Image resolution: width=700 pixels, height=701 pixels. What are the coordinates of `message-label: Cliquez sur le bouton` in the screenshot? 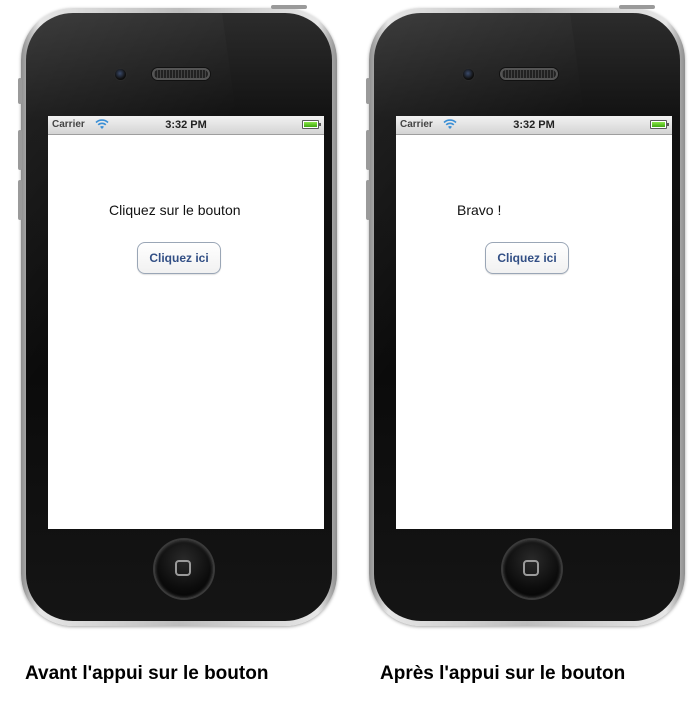 It's located at (175, 210).